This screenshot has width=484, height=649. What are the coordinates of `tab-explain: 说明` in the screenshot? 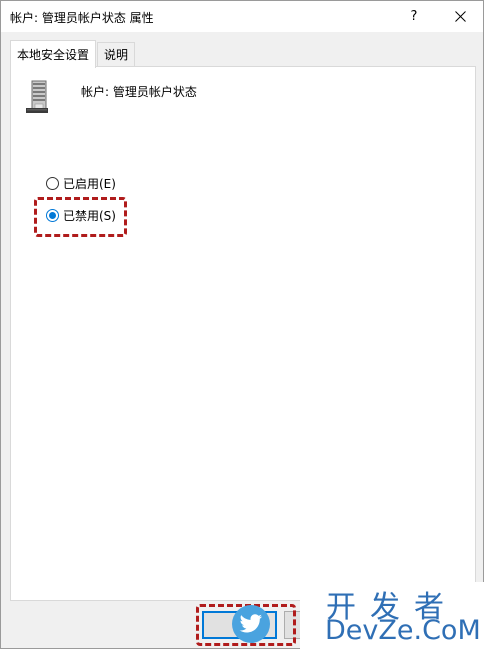 It's located at (116, 54).